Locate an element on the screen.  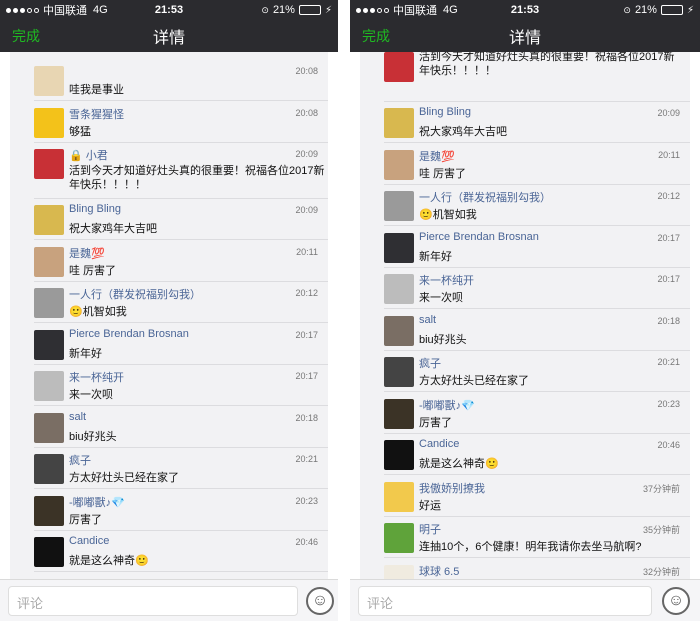
comment-author: 🔒 小君 is located at coordinates (88, 155).